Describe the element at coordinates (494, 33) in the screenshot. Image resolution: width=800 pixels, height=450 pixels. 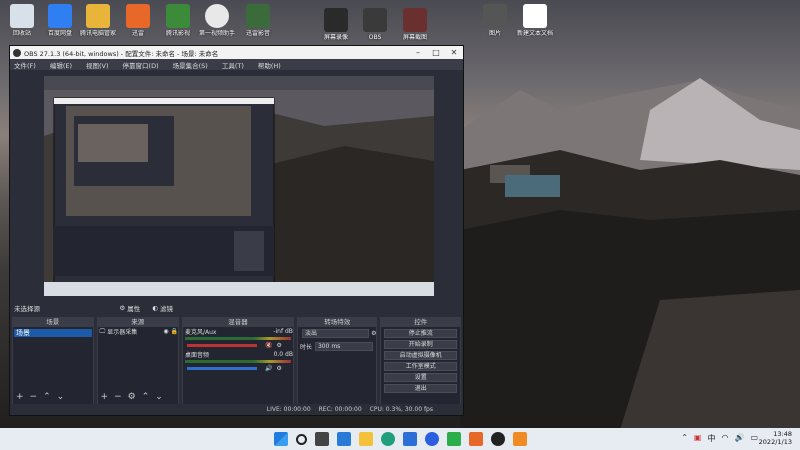
I see `desktop-icon-label: 图片` at that location.